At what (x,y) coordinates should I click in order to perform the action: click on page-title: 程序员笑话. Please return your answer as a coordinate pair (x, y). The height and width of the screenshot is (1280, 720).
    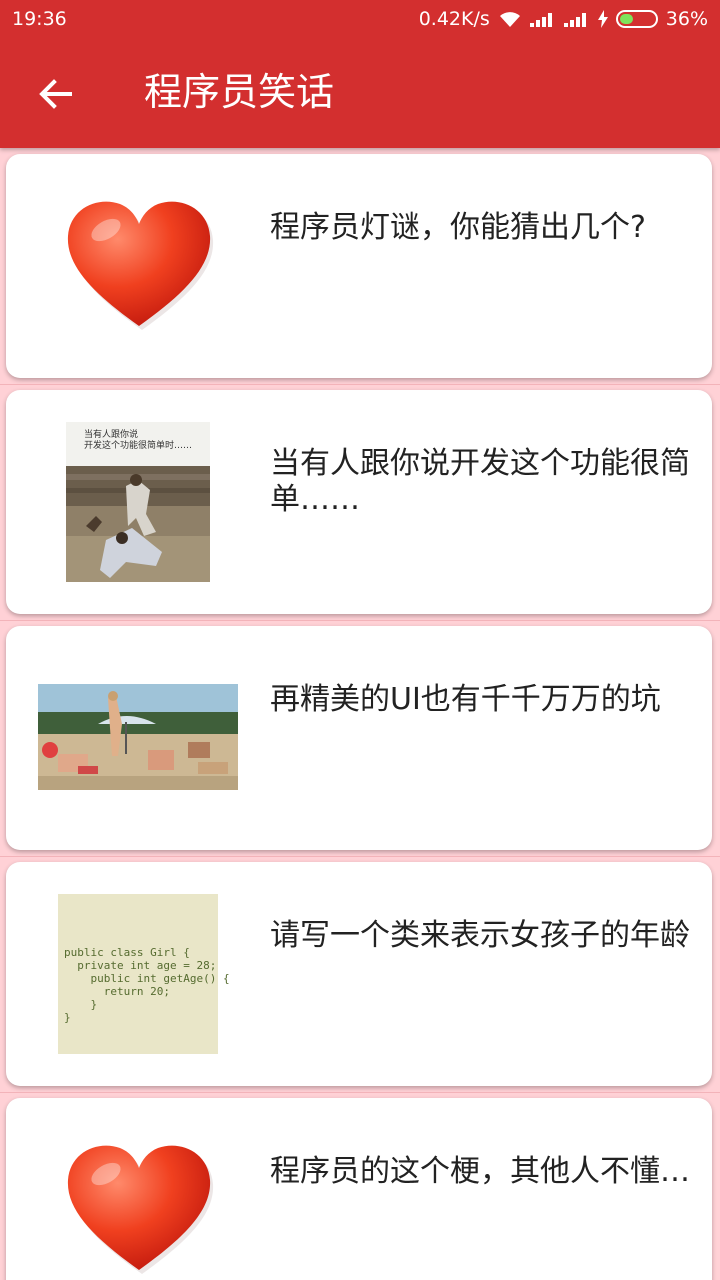
    Looking at the image, I should click on (239, 92).